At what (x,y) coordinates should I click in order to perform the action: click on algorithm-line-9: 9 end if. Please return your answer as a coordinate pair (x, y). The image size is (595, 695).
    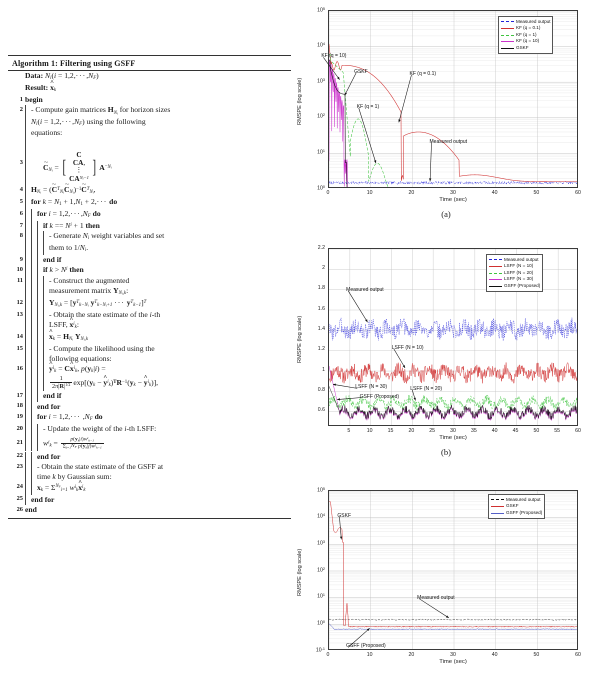
    Looking at the image, I should click on (149, 260).